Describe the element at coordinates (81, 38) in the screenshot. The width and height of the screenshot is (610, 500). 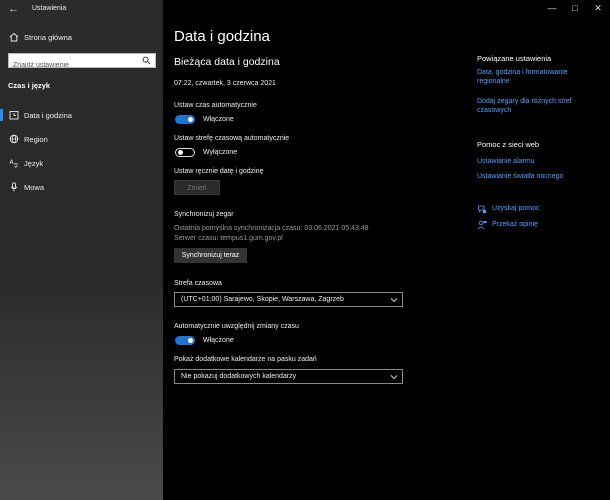
I see `home-link: Strona główna` at that location.